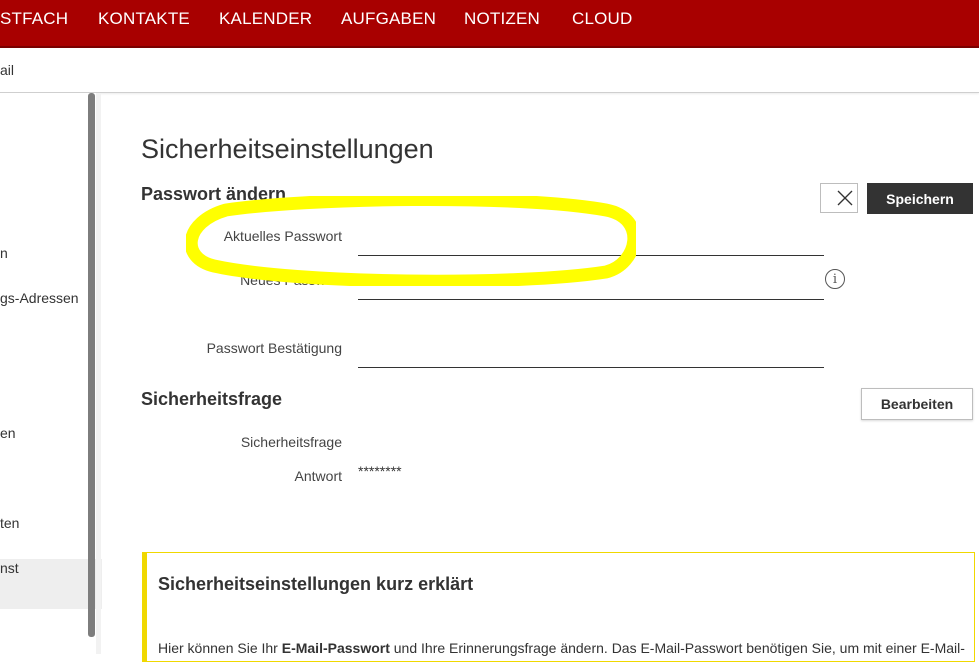 This screenshot has width=979, height=662. What do you see at coordinates (291, 280) in the screenshot?
I see `new-password-label: Neues Passwort` at bounding box center [291, 280].